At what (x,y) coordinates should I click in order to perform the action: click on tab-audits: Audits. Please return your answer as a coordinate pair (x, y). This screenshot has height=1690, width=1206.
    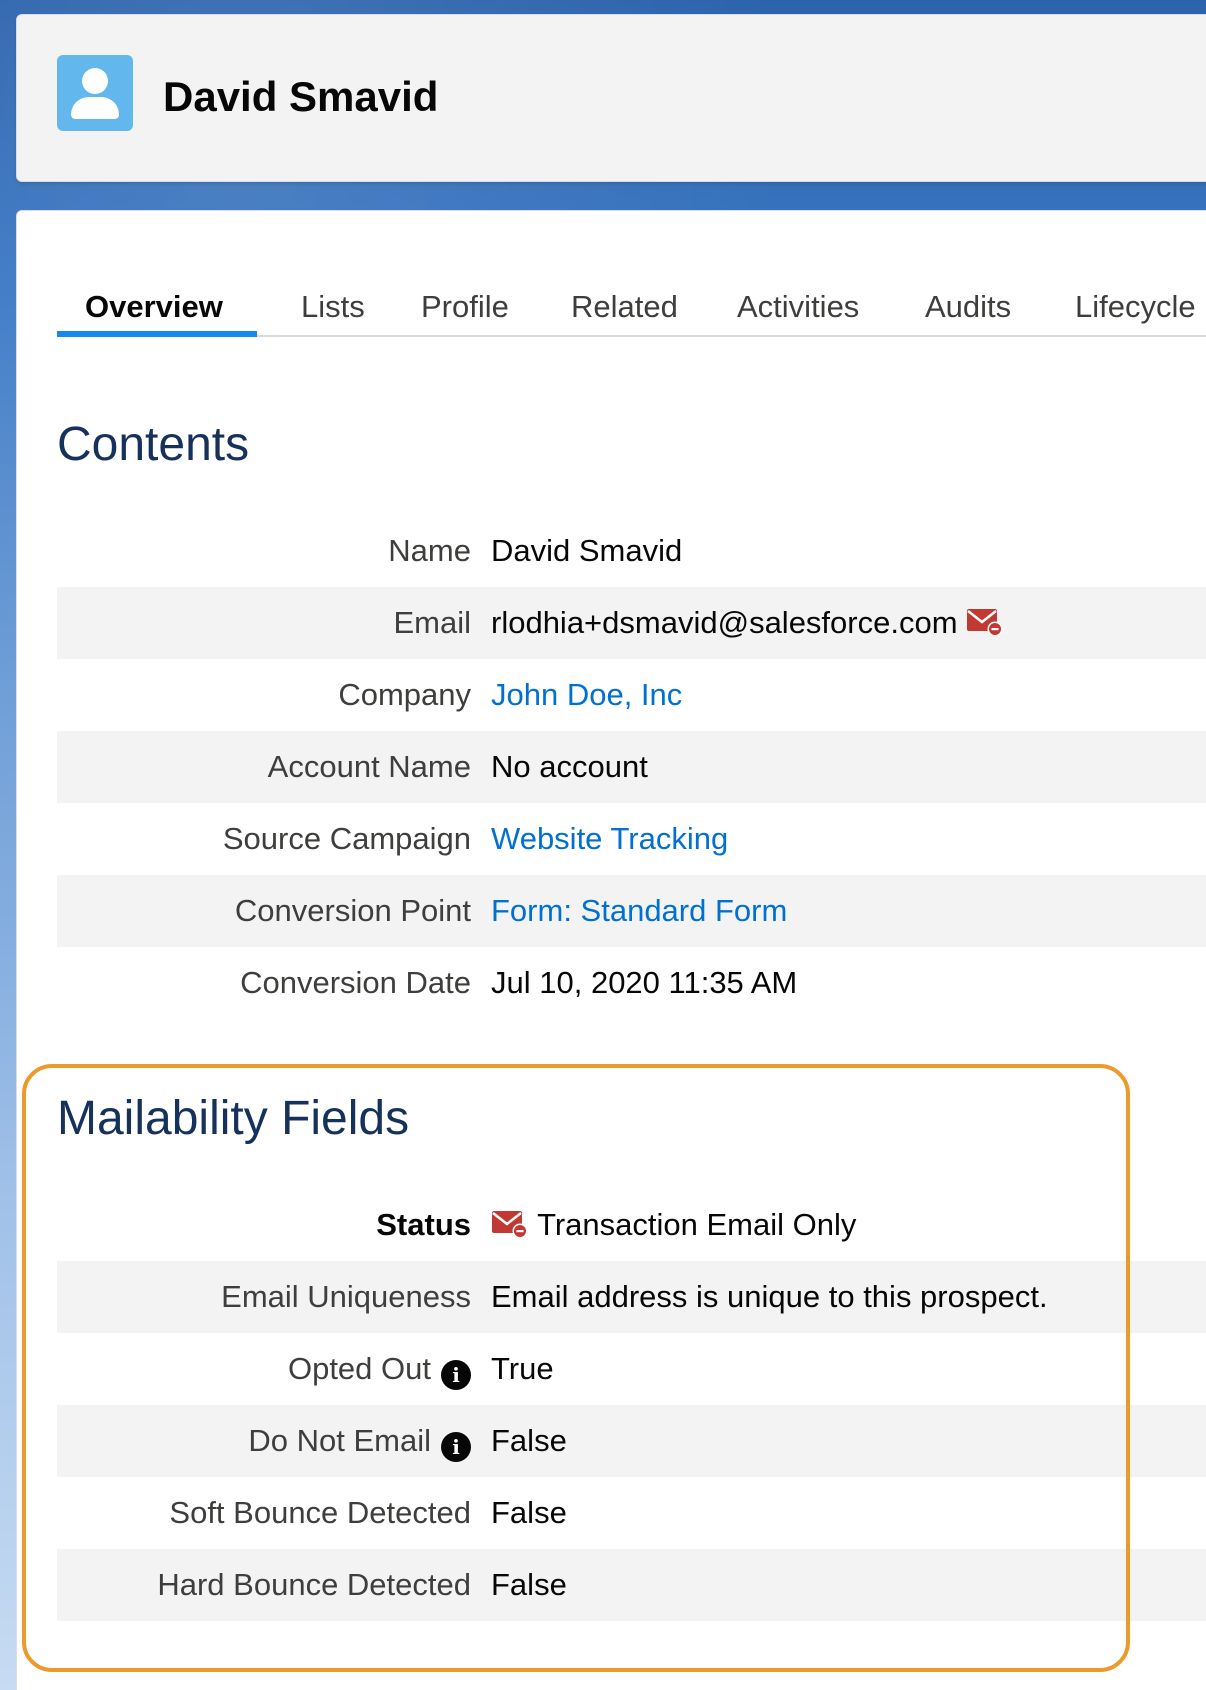
    Looking at the image, I should click on (968, 307).